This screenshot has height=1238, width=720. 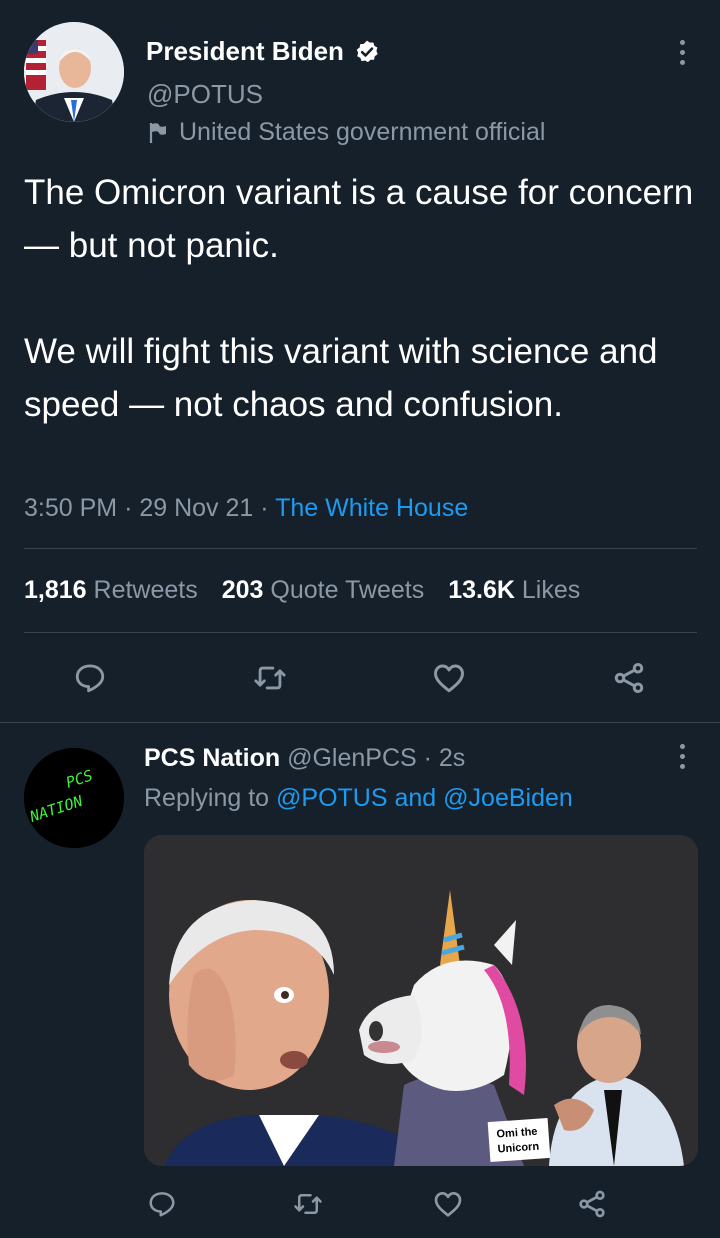 I want to click on quotes-stat: 203 Quote Tweets, so click(x=323, y=590).